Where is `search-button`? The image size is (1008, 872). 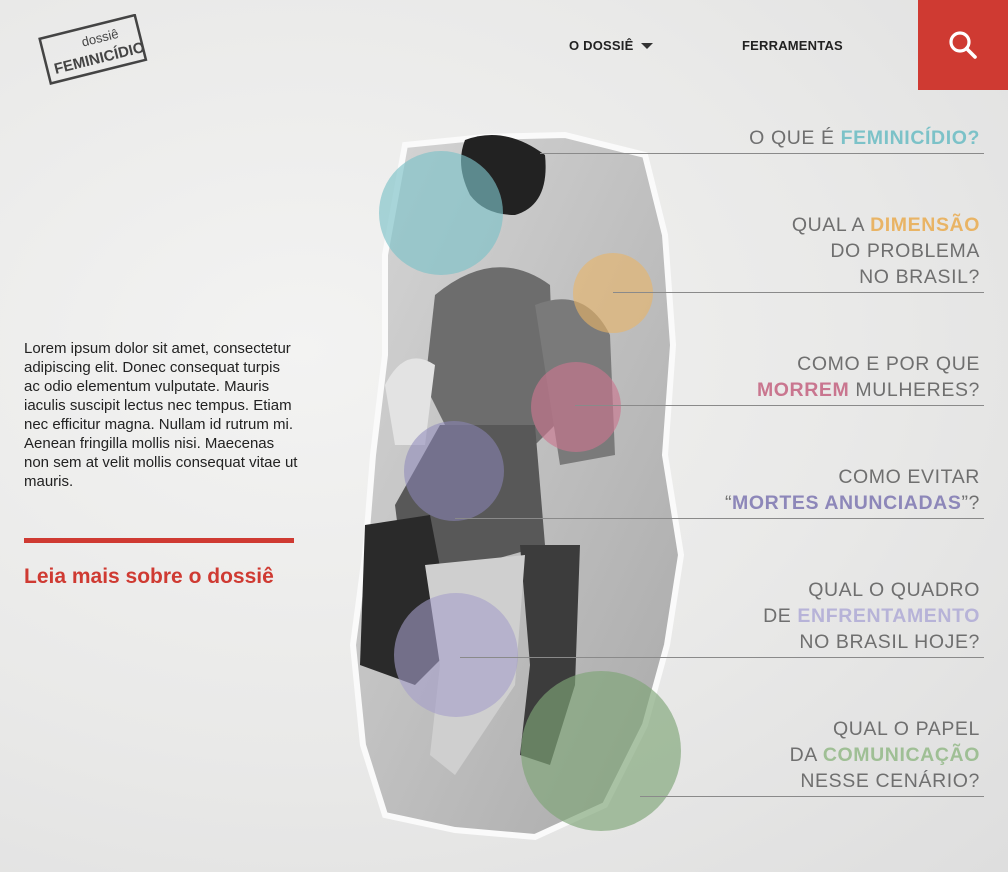 search-button is located at coordinates (963, 45).